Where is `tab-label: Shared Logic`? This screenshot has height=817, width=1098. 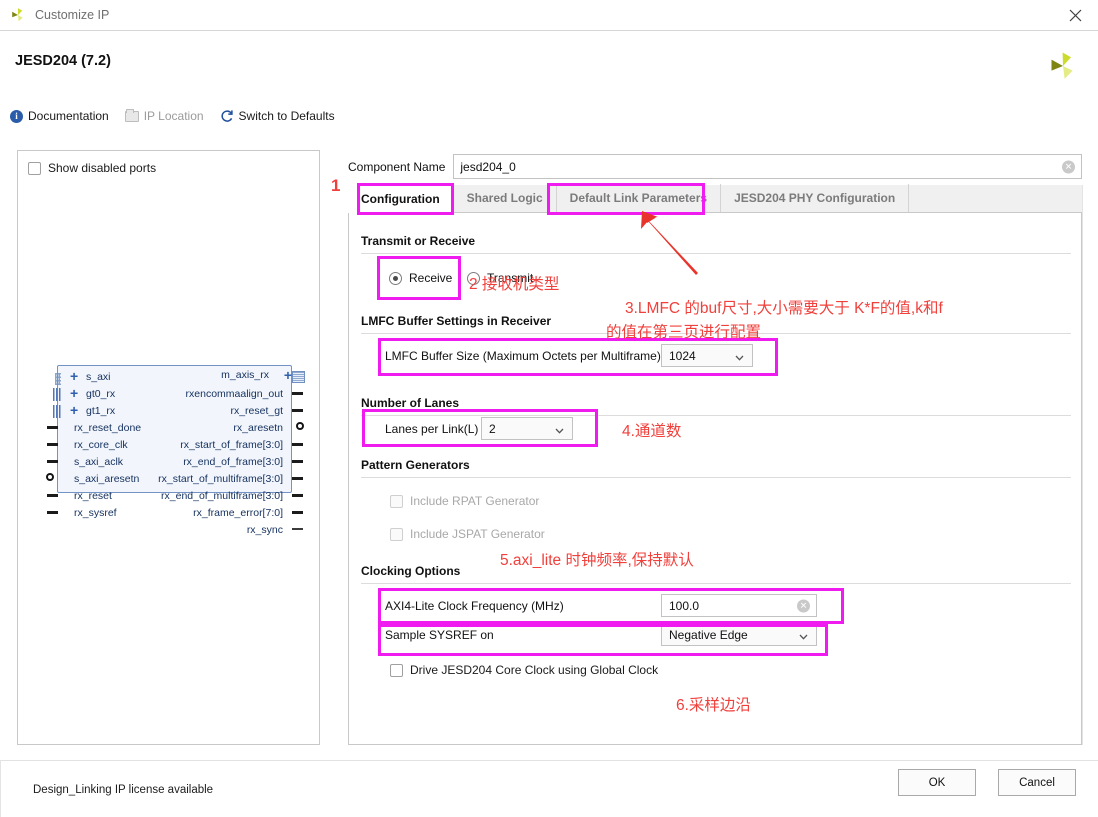
tab-label: Shared Logic is located at coordinates (504, 198).